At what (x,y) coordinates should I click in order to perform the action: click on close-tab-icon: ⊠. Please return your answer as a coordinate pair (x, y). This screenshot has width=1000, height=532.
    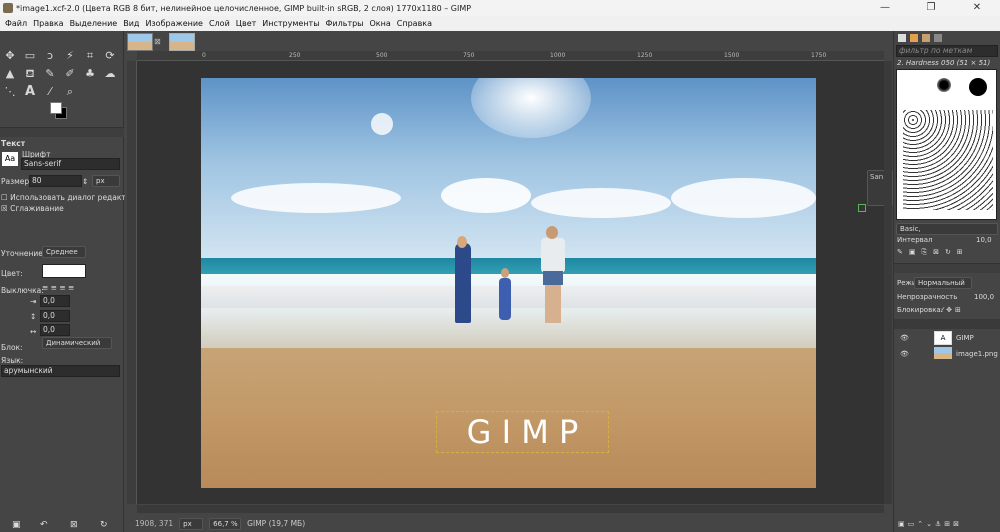
    Looking at the image, I should click on (157, 41).